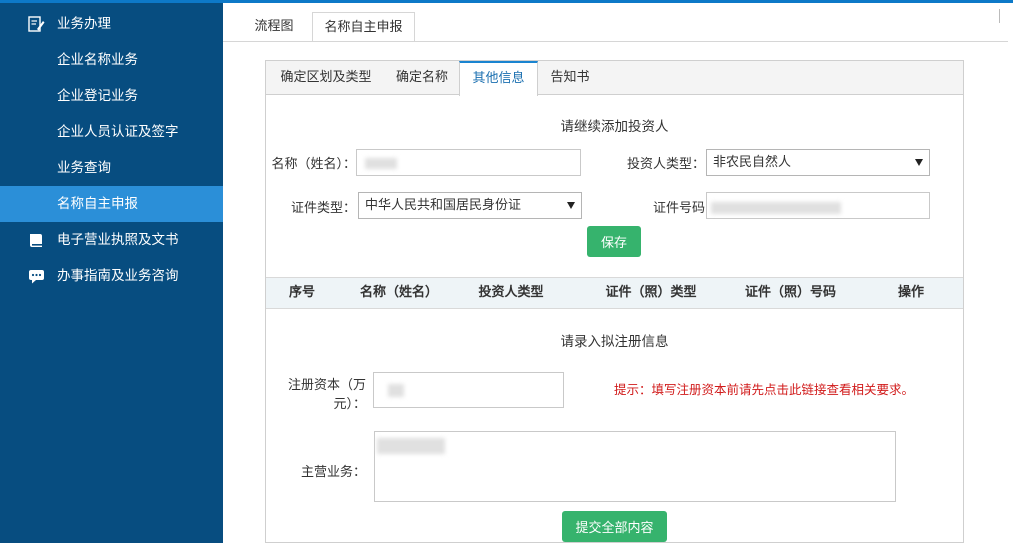  What do you see at coordinates (678, 208) in the screenshot?
I see `cert-no-label: 证件号码` at bounding box center [678, 208].